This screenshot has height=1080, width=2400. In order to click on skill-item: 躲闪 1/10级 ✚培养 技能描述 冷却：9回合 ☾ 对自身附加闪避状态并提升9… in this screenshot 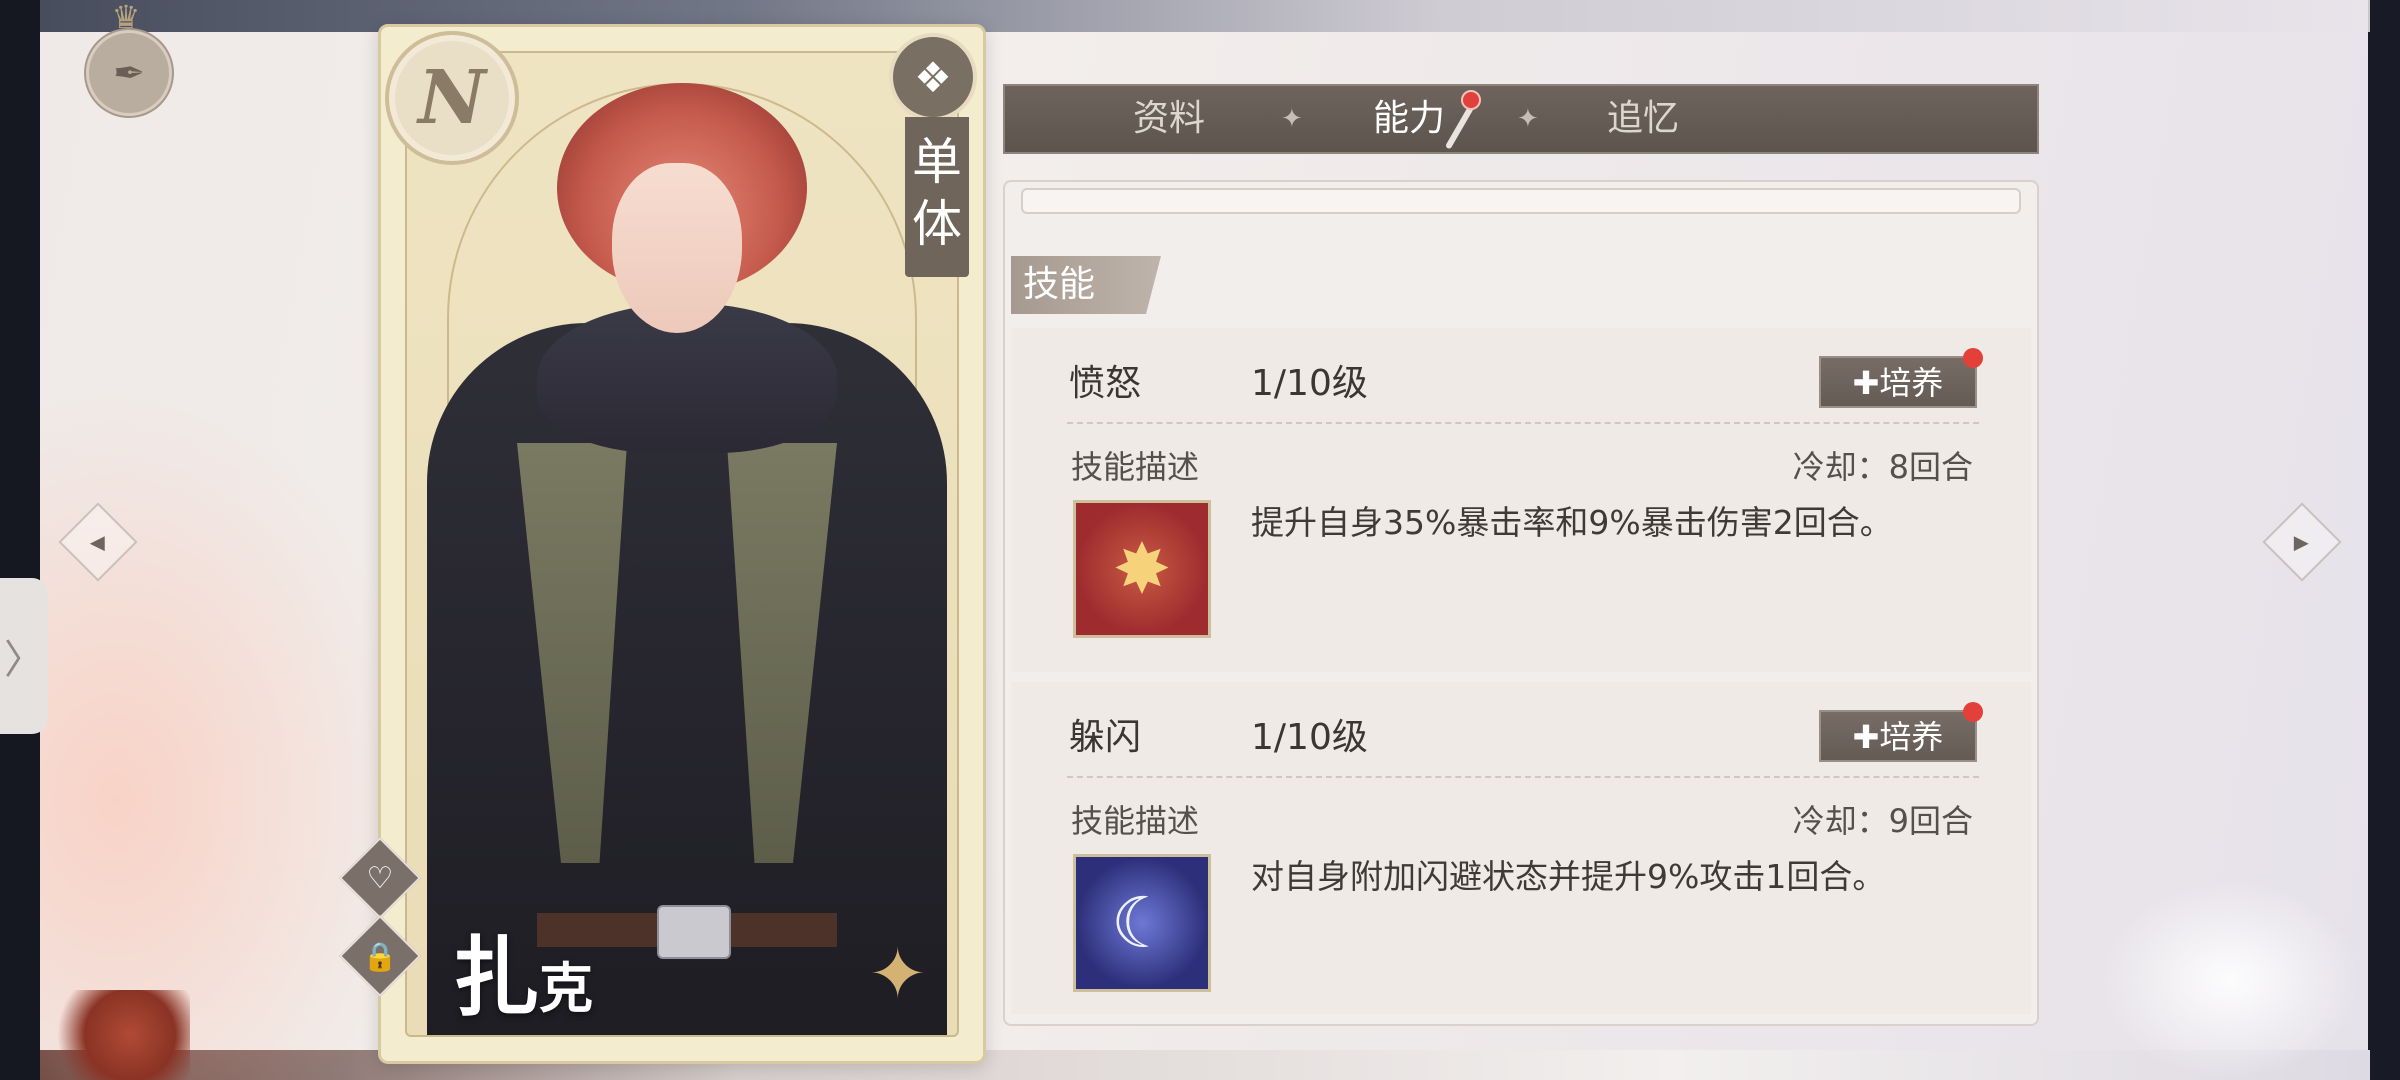, I will do `click(1521, 848)`.